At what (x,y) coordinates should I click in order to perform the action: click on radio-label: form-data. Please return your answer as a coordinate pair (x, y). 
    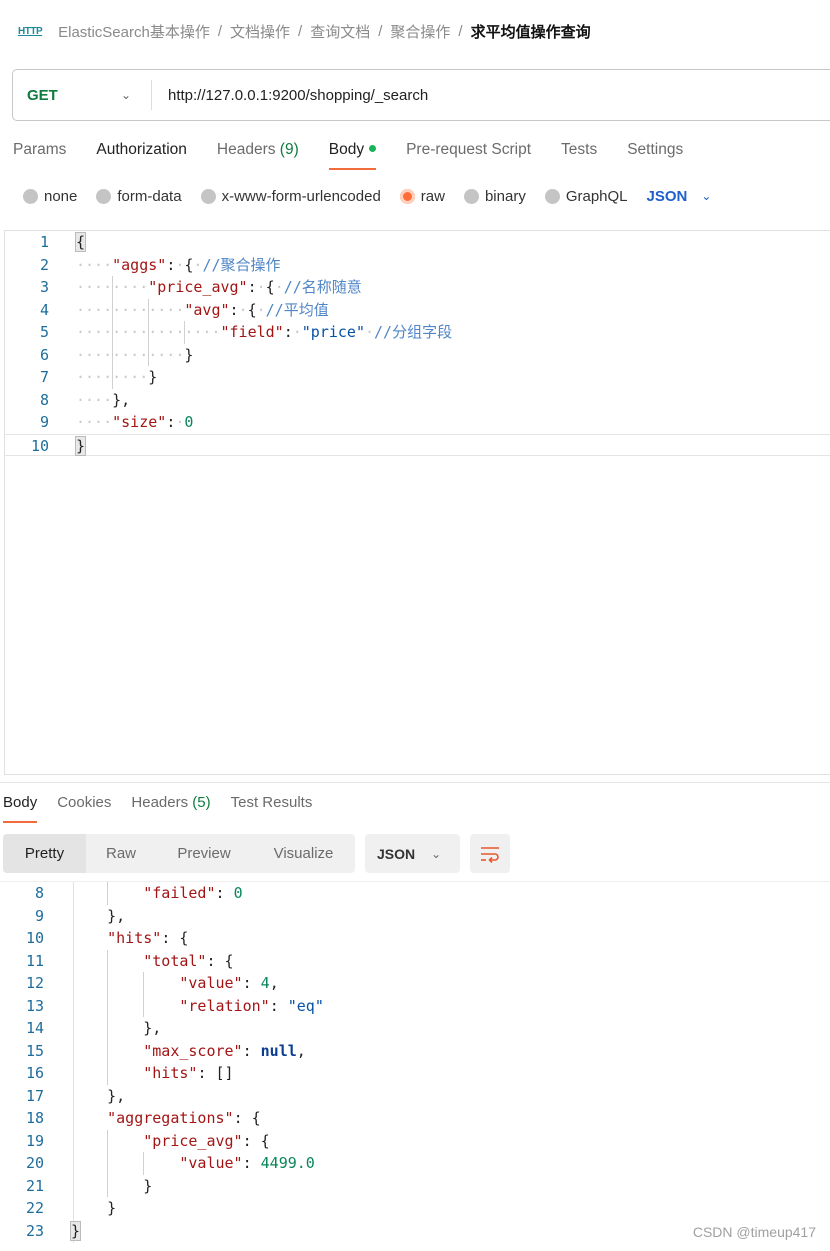
    Looking at the image, I should click on (149, 196).